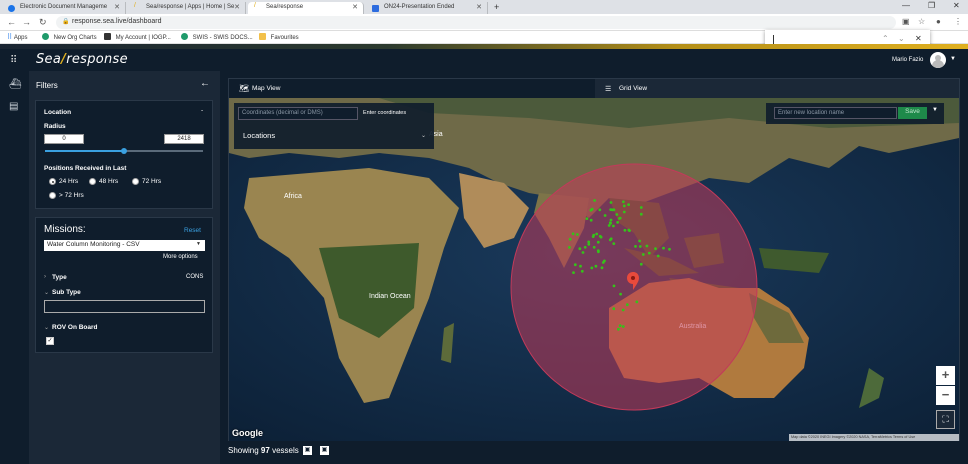 This screenshot has width=968, height=464. What do you see at coordinates (608, 89) in the screenshot?
I see `grid-icon: ☰` at bounding box center [608, 89].